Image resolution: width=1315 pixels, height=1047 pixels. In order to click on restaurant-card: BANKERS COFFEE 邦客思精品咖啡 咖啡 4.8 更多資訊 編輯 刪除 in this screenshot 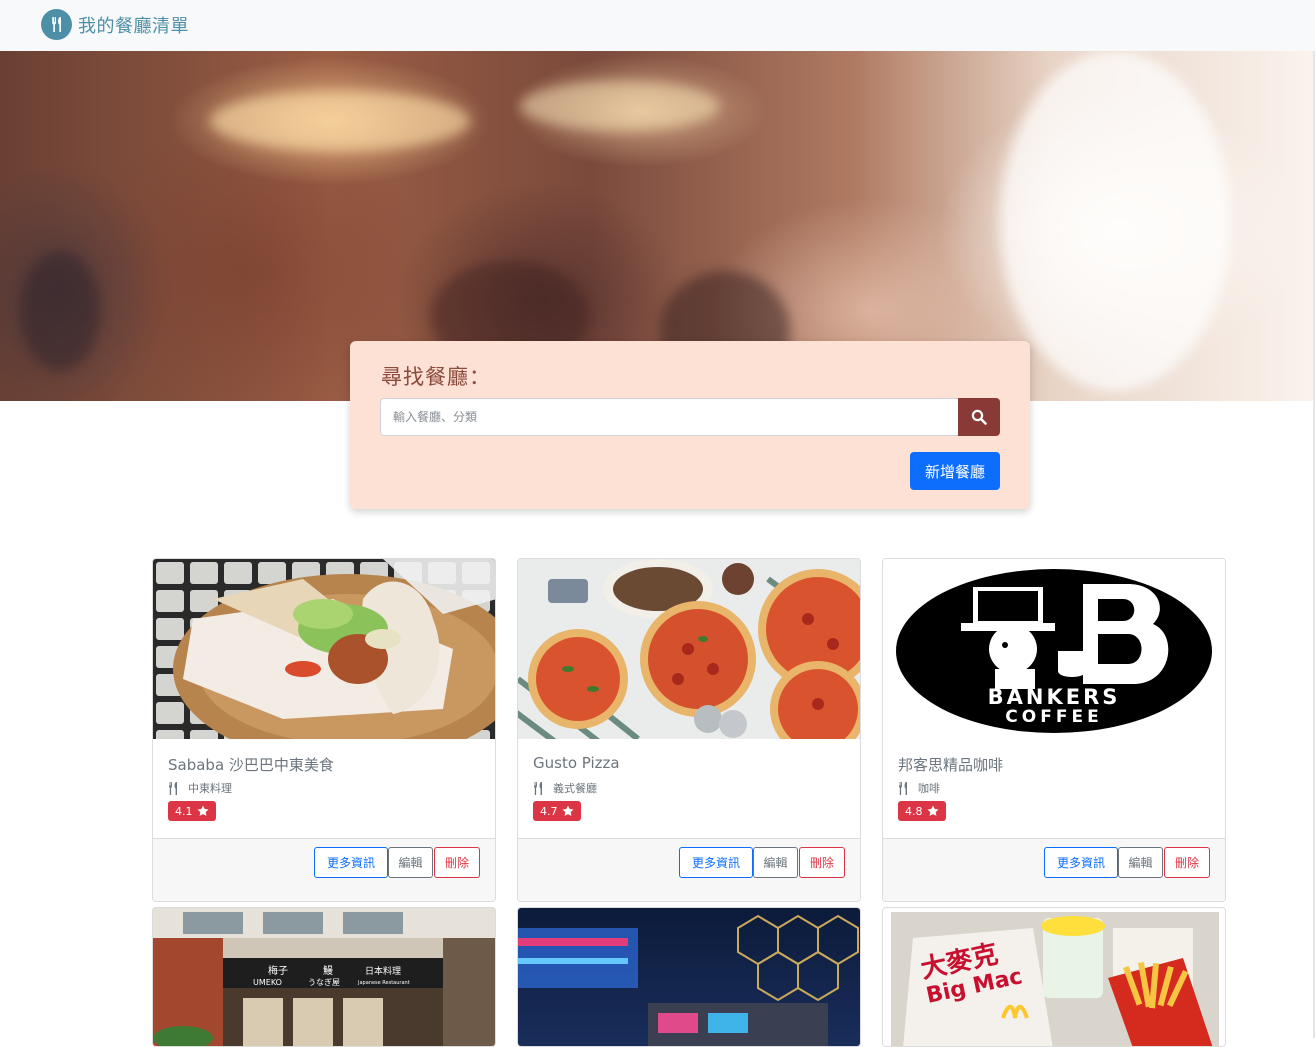, I will do `click(1054, 730)`.